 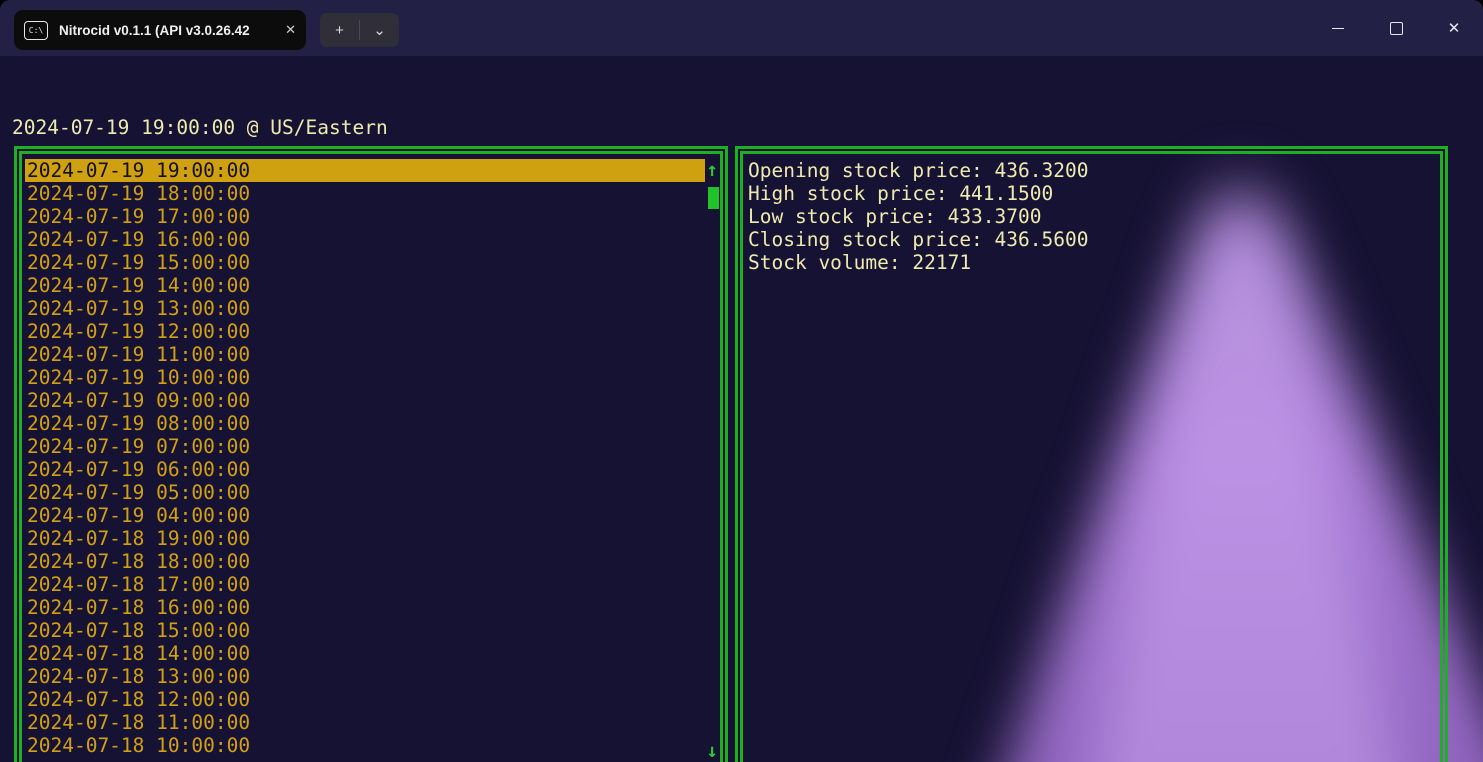 I want to click on timestamp-row: 2024-07-18 14:00:00, so click(x=365, y=653).